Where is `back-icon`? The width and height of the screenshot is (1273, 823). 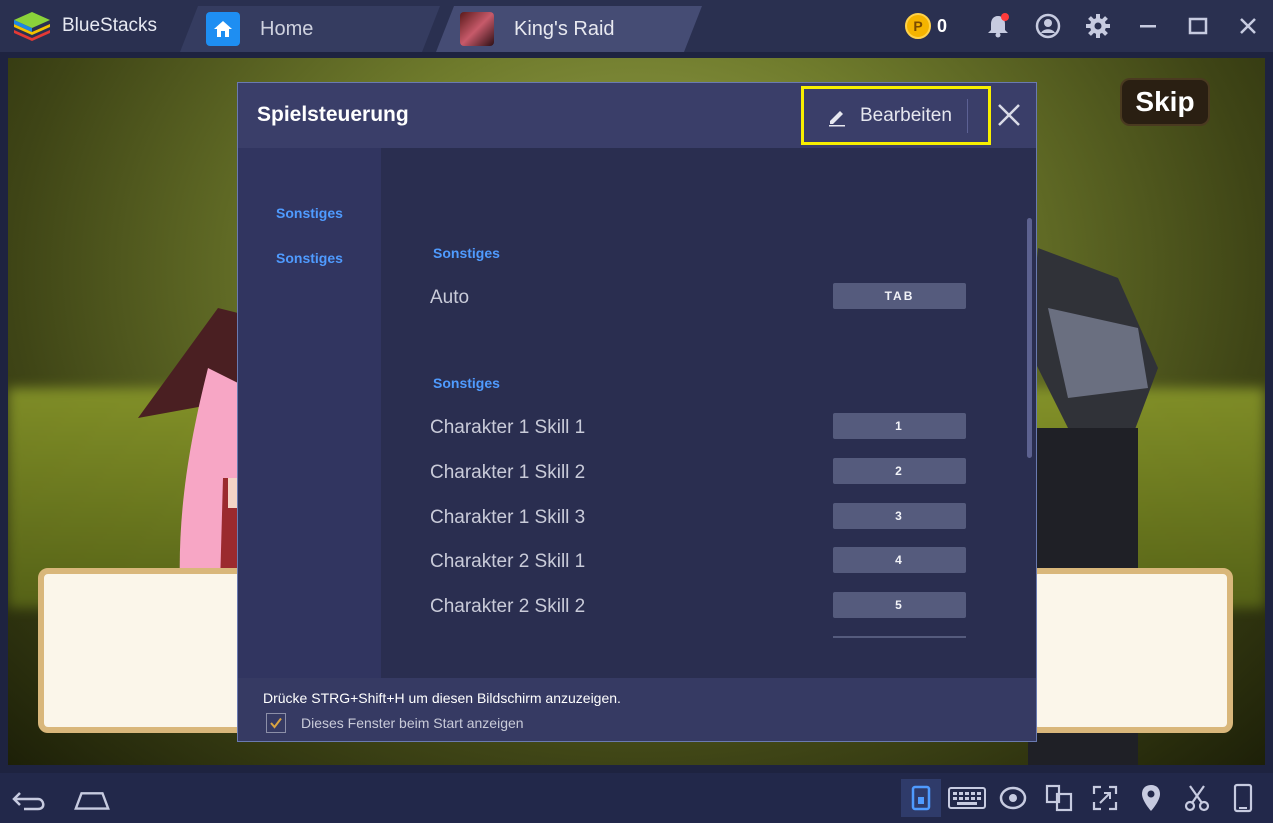
back-icon is located at coordinates (28, 801).